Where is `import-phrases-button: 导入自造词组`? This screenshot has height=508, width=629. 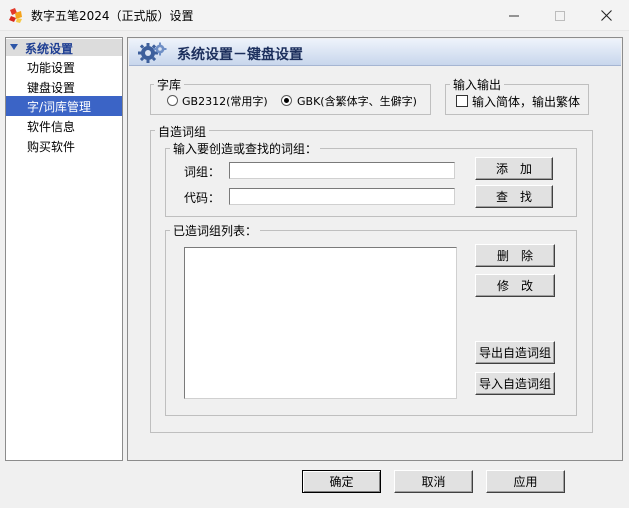 import-phrases-button: 导入自造词组 is located at coordinates (515, 383).